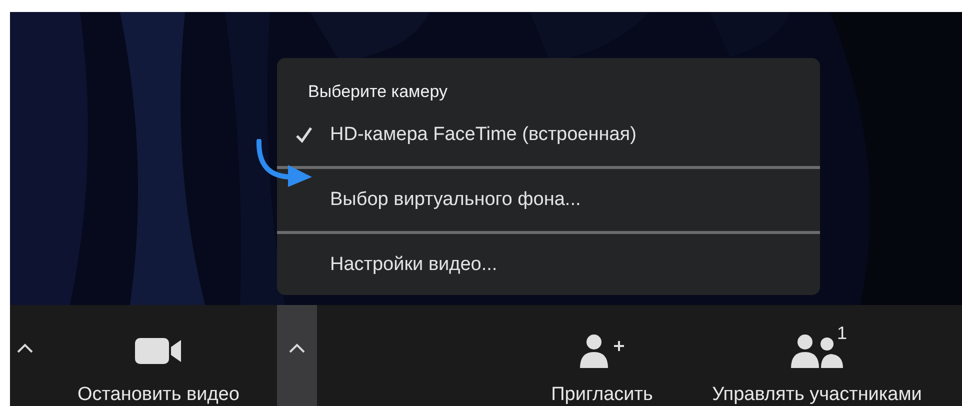 The image size is (962, 406). Describe the element at coordinates (817, 355) in the screenshot. I see `toolbar-button: 1 Управлять участниками` at that location.